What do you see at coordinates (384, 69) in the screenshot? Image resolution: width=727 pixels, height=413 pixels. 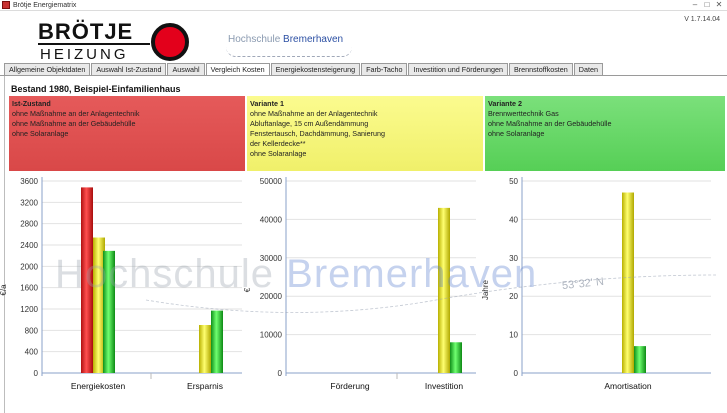 I see `tab-farb-tacho: Farb-Tacho` at bounding box center [384, 69].